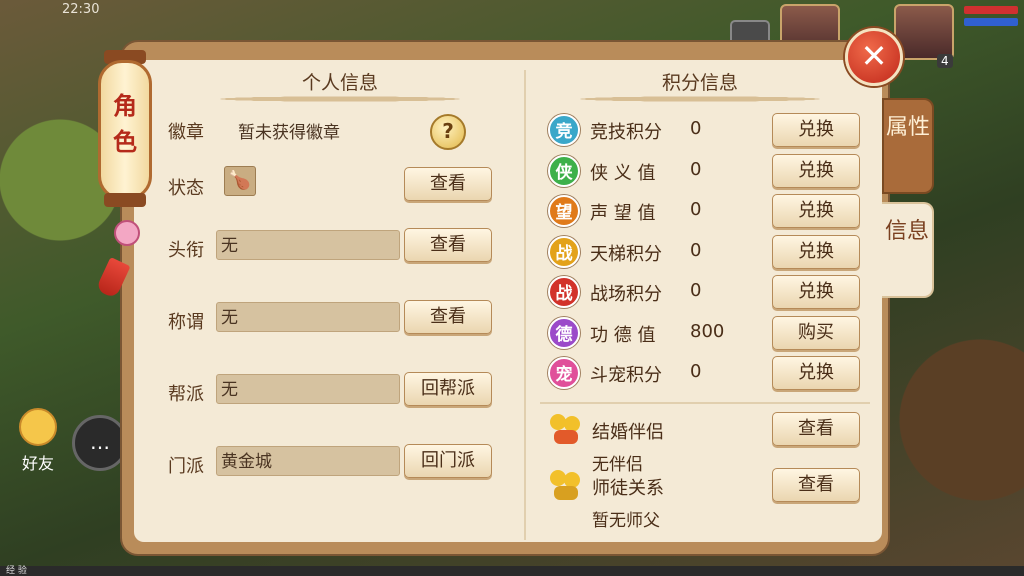 The height and width of the screenshot is (576, 1024). What do you see at coordinates (186, 250) in the screenshot?
I see `title-label: 头衔` at bounding box center [186, 250].